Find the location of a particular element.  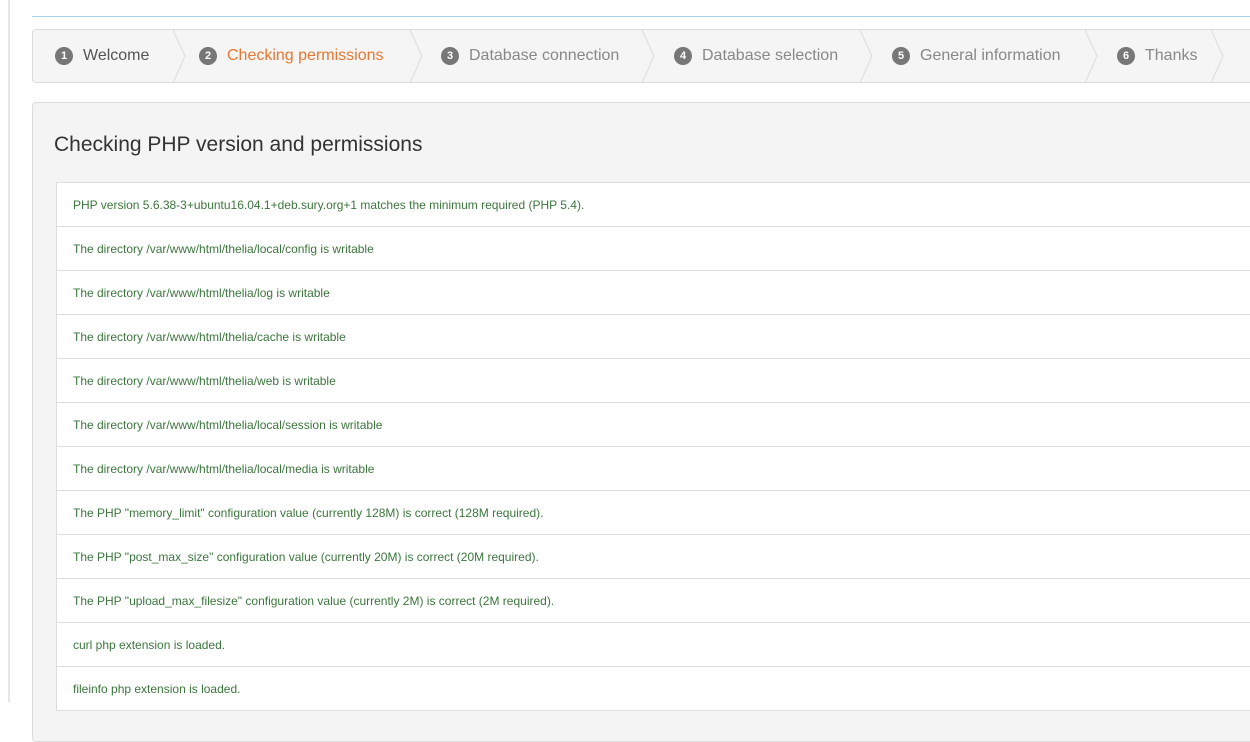

step-number-badge: 1 is located at coordinates (64, 56).